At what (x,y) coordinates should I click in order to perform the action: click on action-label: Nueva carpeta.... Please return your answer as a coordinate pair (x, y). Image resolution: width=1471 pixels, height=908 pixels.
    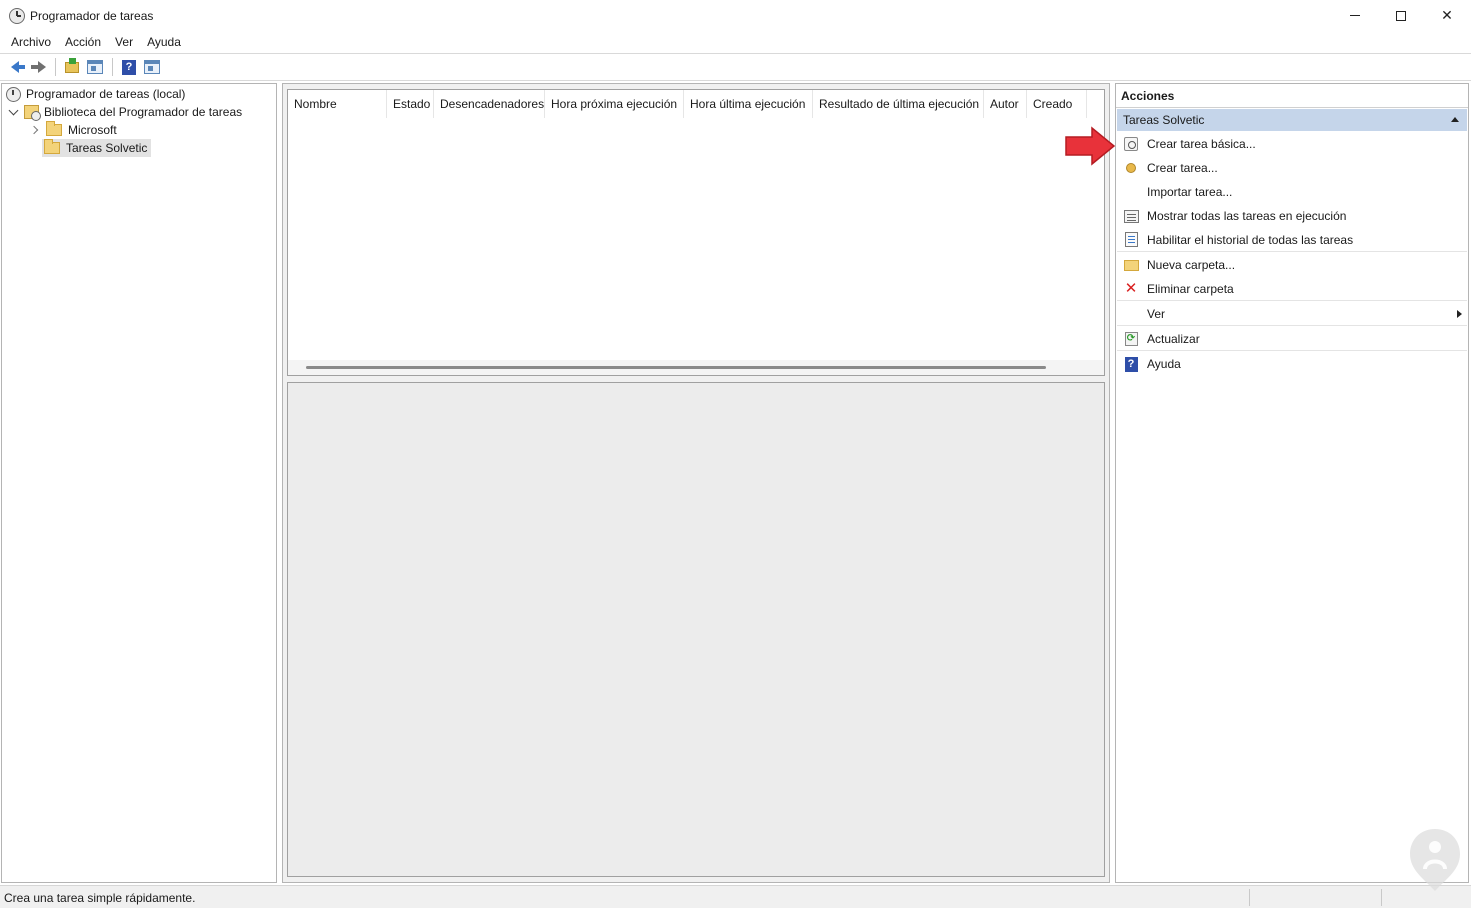
    Looking at the image, I should click on (1191, 265).